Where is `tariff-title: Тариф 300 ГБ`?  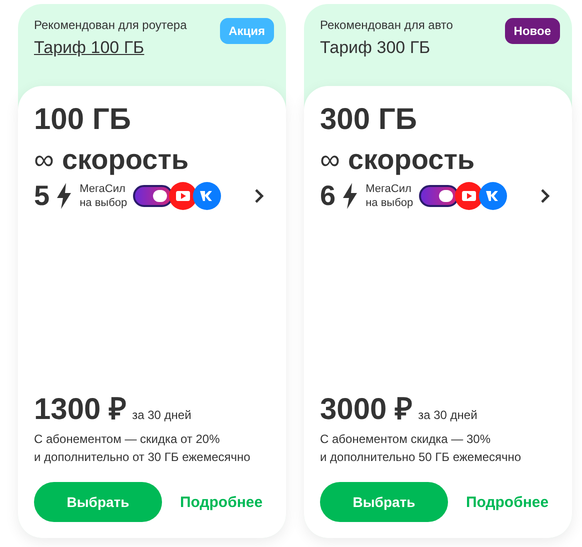
tariff-title: Тариф 300 ГБ is located at coordinates (376, 48).